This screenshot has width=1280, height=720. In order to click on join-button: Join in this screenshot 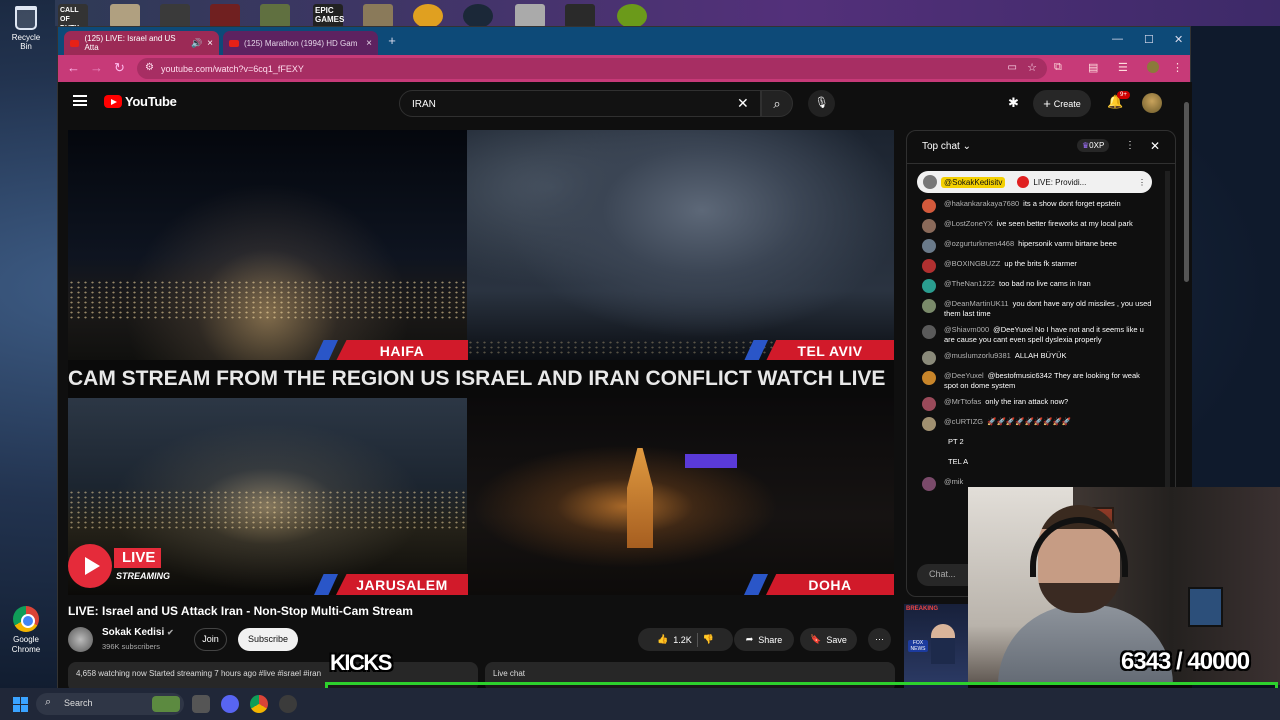, I will do `click(210, 639)`.